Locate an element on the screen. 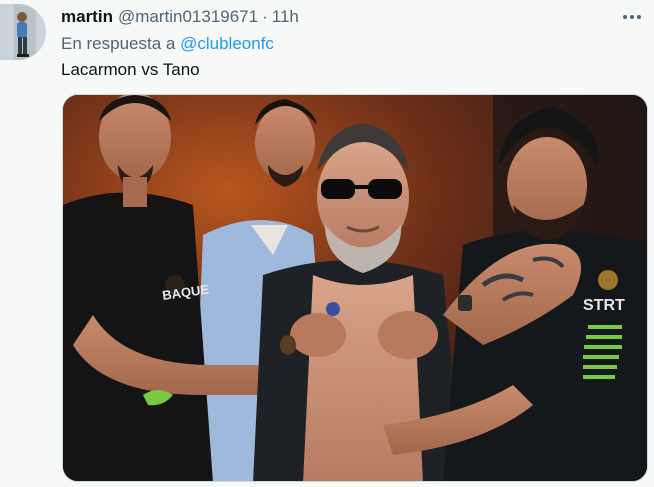 The height and width of the screenshot is (487, 654). avatar is located at coordinates (23, 32).